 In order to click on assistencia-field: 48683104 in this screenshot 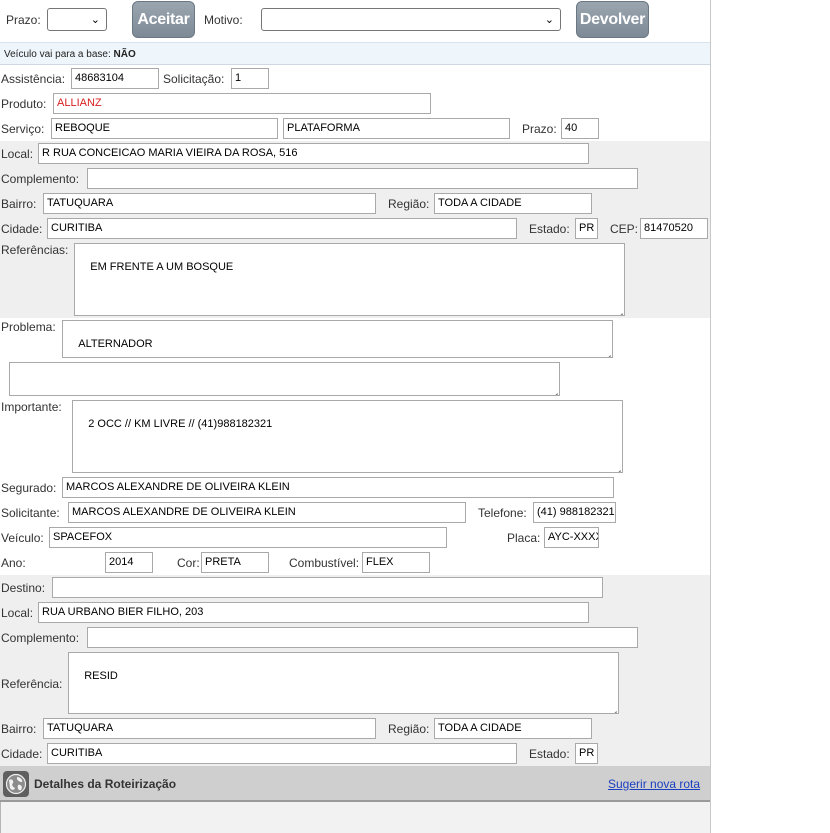, I will do `click(115, 78)`.